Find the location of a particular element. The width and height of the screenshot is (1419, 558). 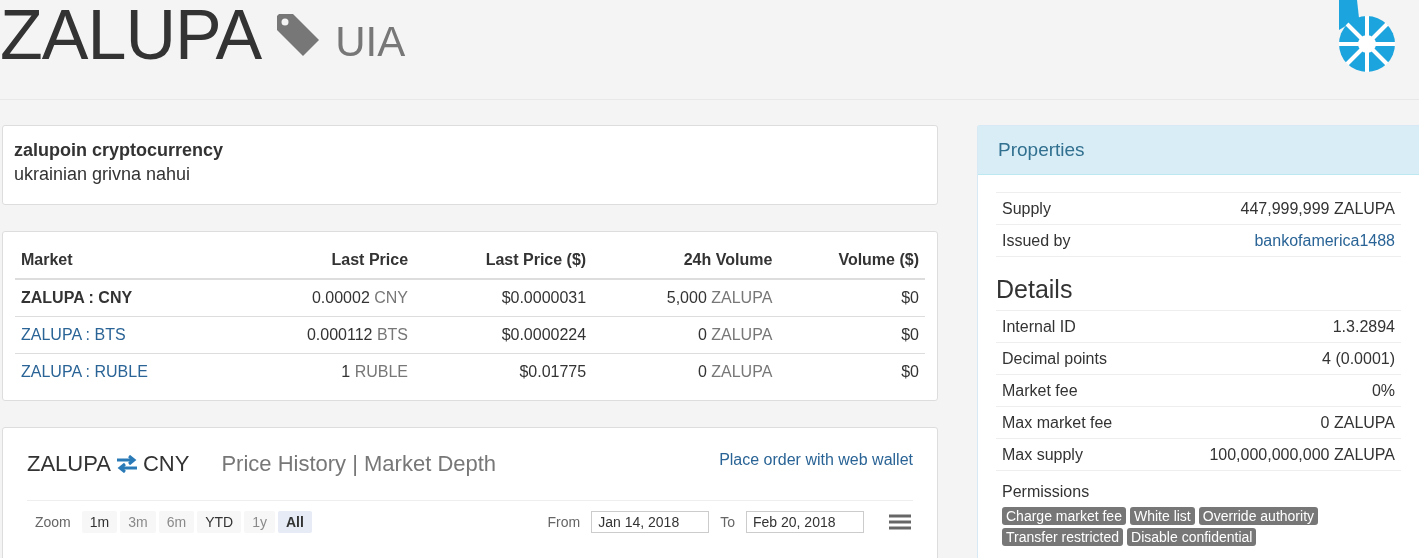

price-cell: 0.00002 CNY is located at coordinates (324, 298).